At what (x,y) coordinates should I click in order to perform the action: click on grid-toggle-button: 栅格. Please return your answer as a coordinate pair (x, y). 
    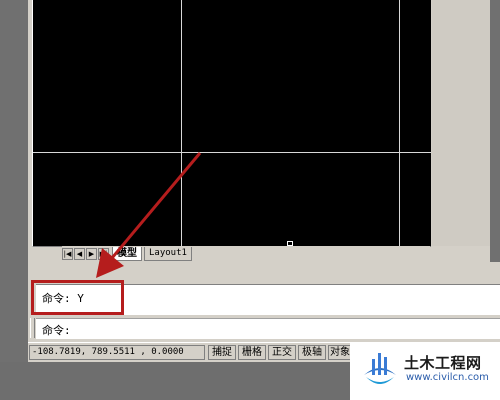
    Looking at the image, I should click on (252, 352).